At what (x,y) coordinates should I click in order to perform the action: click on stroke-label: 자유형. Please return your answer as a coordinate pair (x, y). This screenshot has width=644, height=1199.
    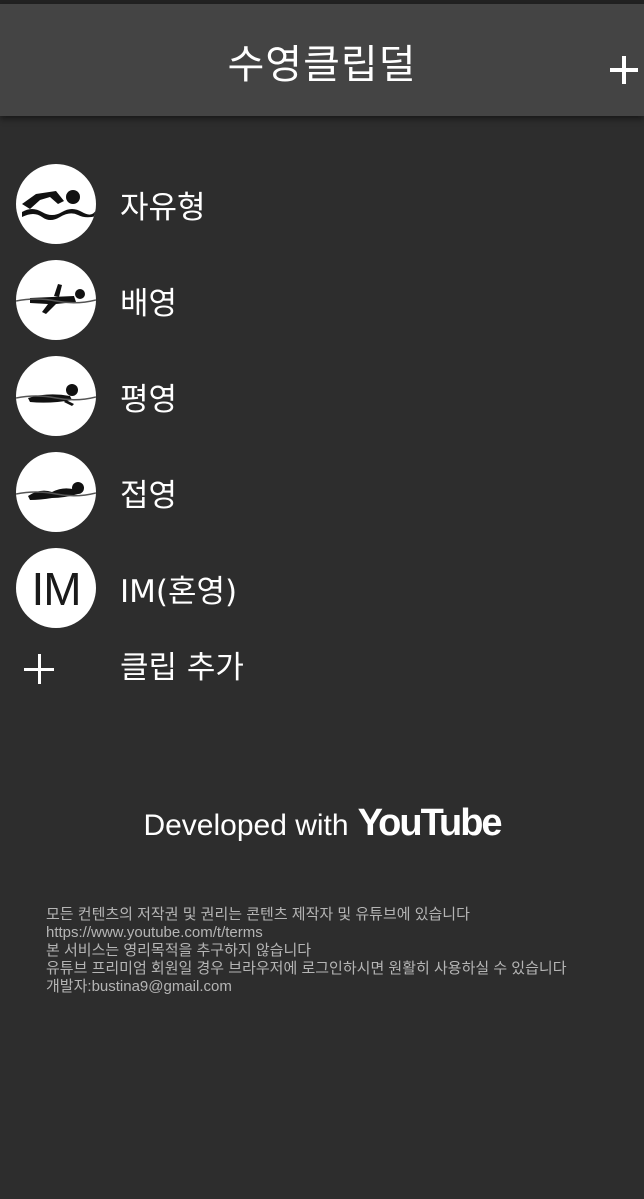
    Looking at the image, I should click on (163, 208).